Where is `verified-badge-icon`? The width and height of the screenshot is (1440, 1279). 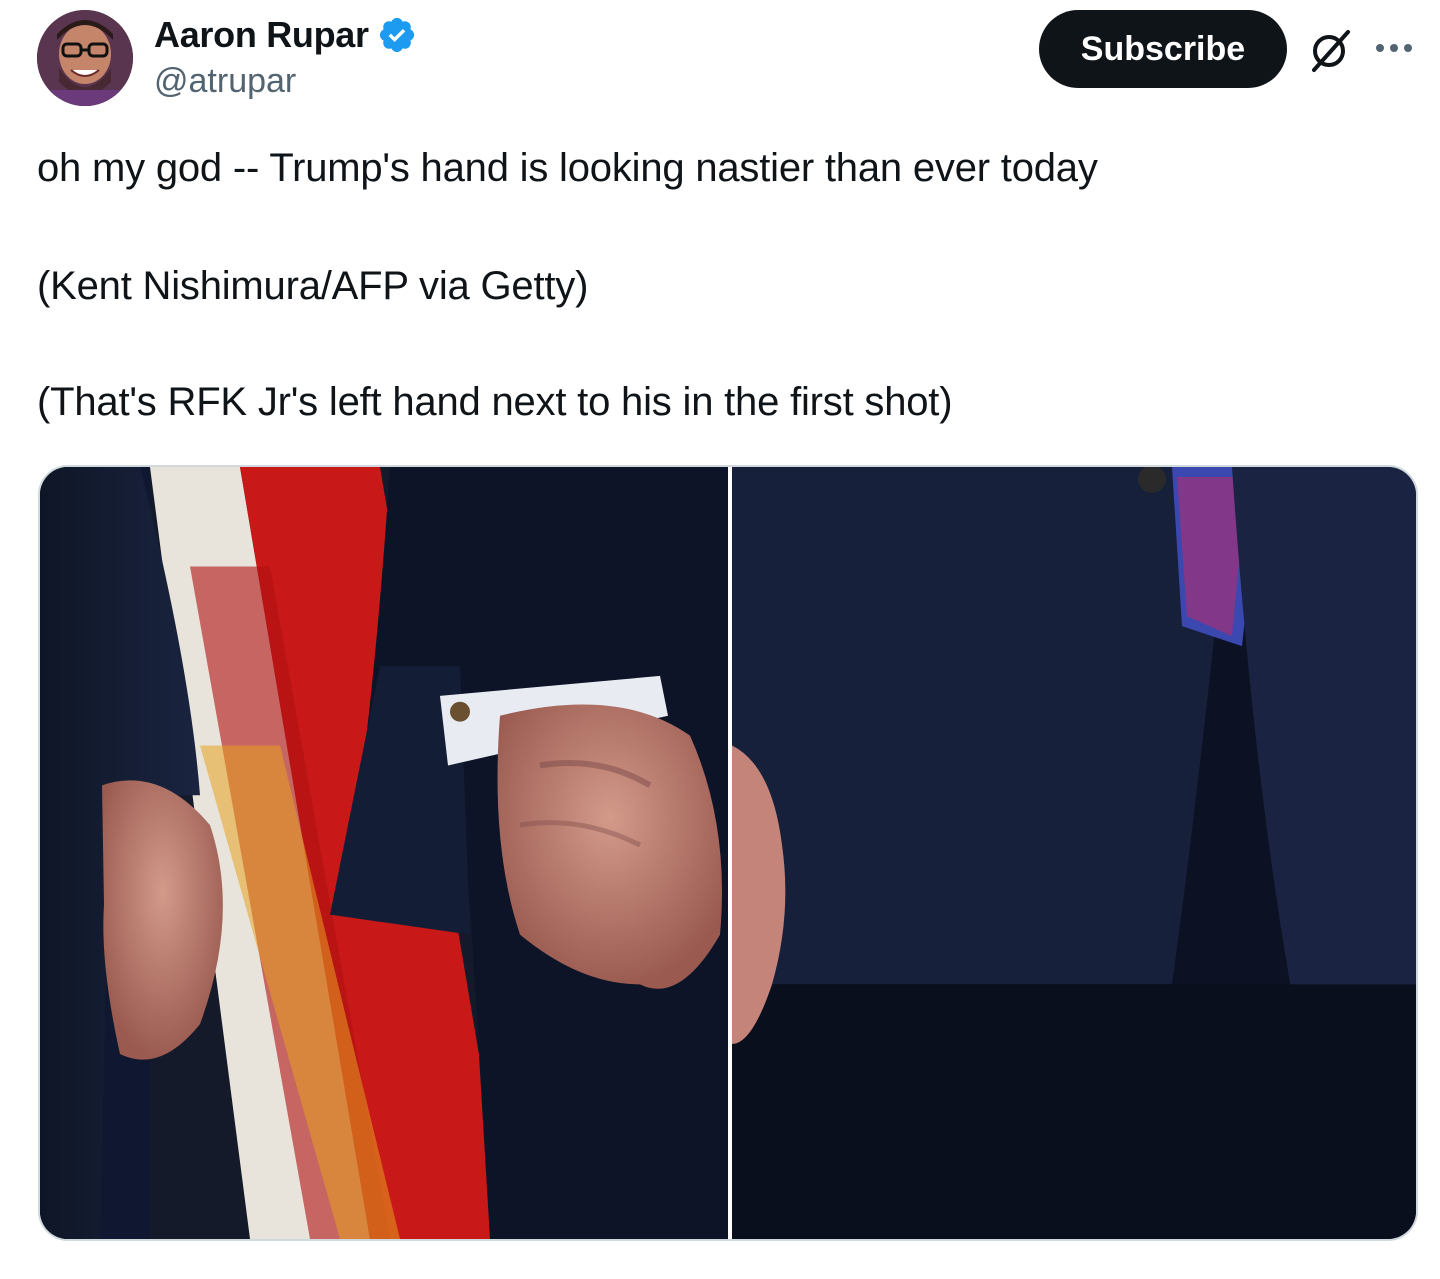 verified-badge-icon is located at coordinates (397, 35).